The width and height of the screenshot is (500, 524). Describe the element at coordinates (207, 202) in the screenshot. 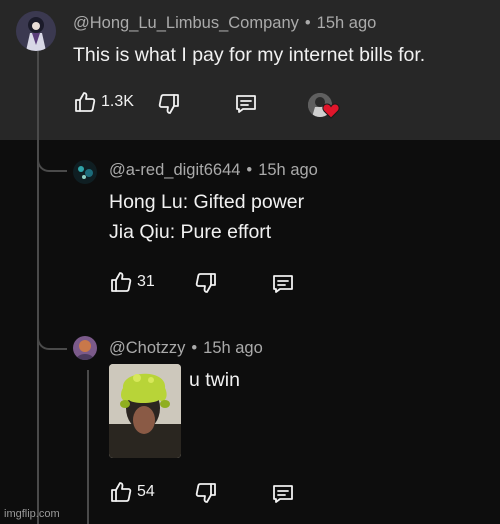

I see `comment-text-line: Hong Lu: Gifted power` at that location.